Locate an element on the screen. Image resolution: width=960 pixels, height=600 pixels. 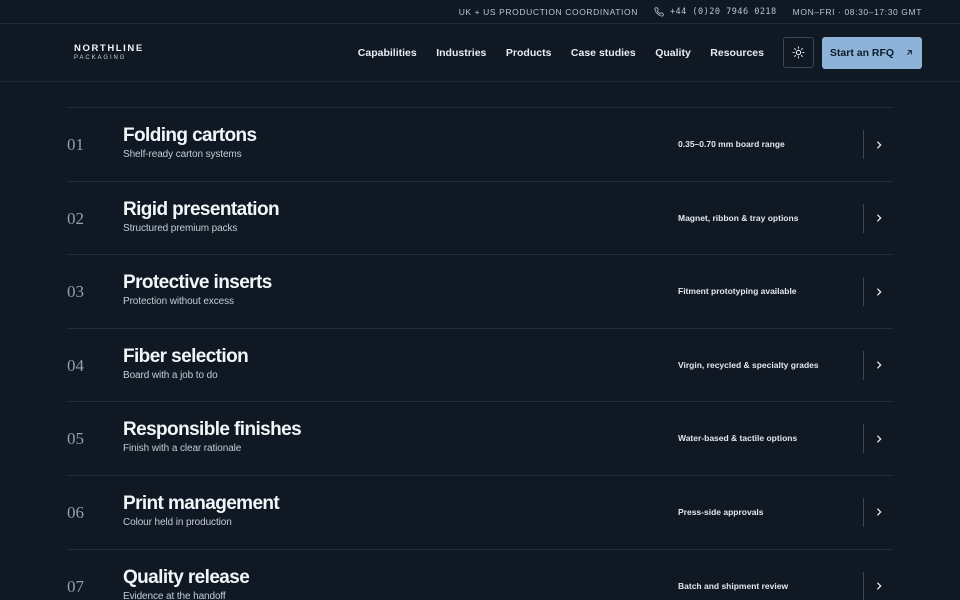
capability-detail: Virgin, recycled & specialty grades is located at coordinates (748, 364).